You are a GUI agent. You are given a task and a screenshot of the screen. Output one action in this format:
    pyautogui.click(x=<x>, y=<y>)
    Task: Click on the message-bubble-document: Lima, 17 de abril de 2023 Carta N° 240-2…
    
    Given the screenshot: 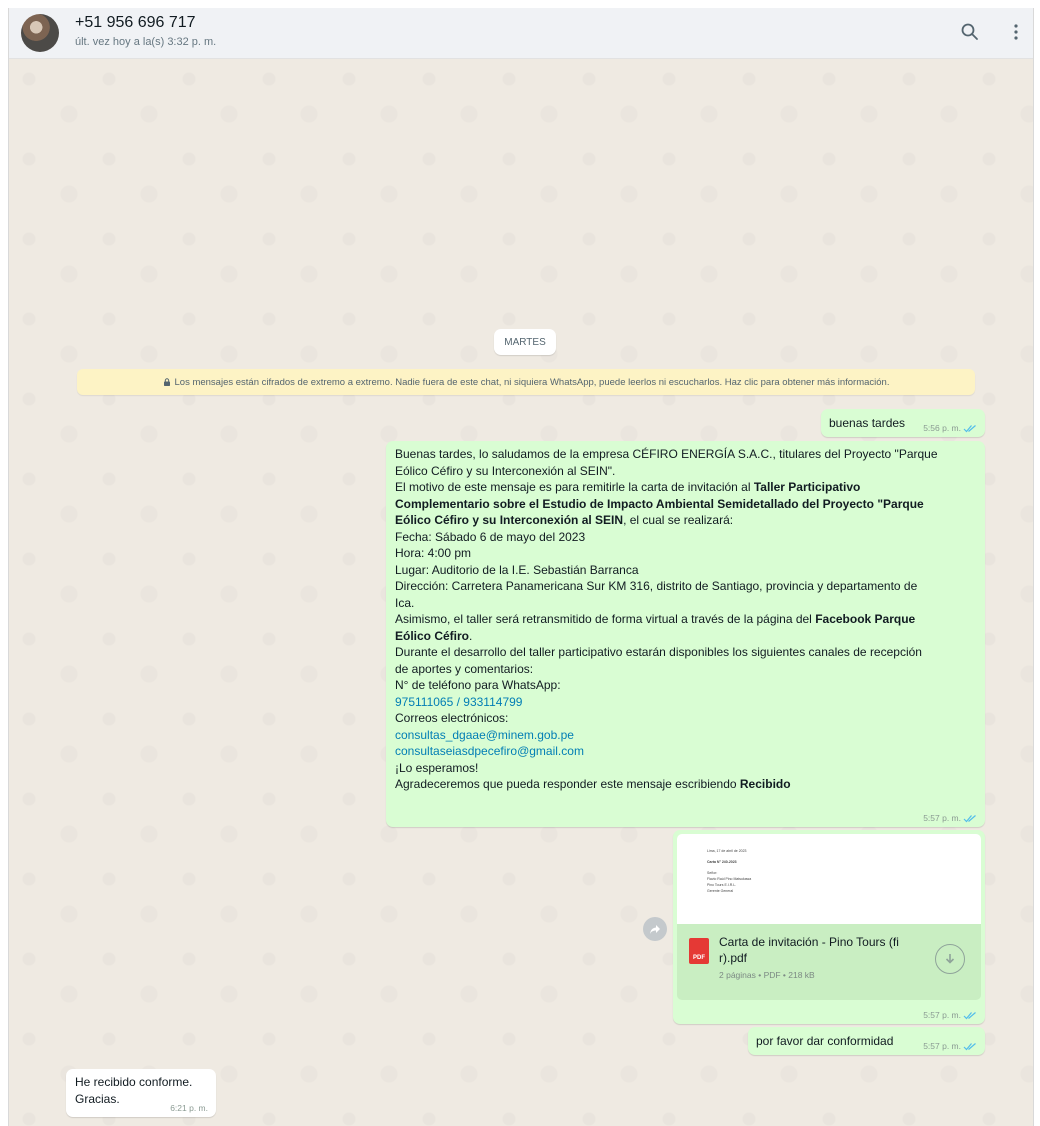 What is the action you would take?
    pyautogui.click(x=829, y=927)
    